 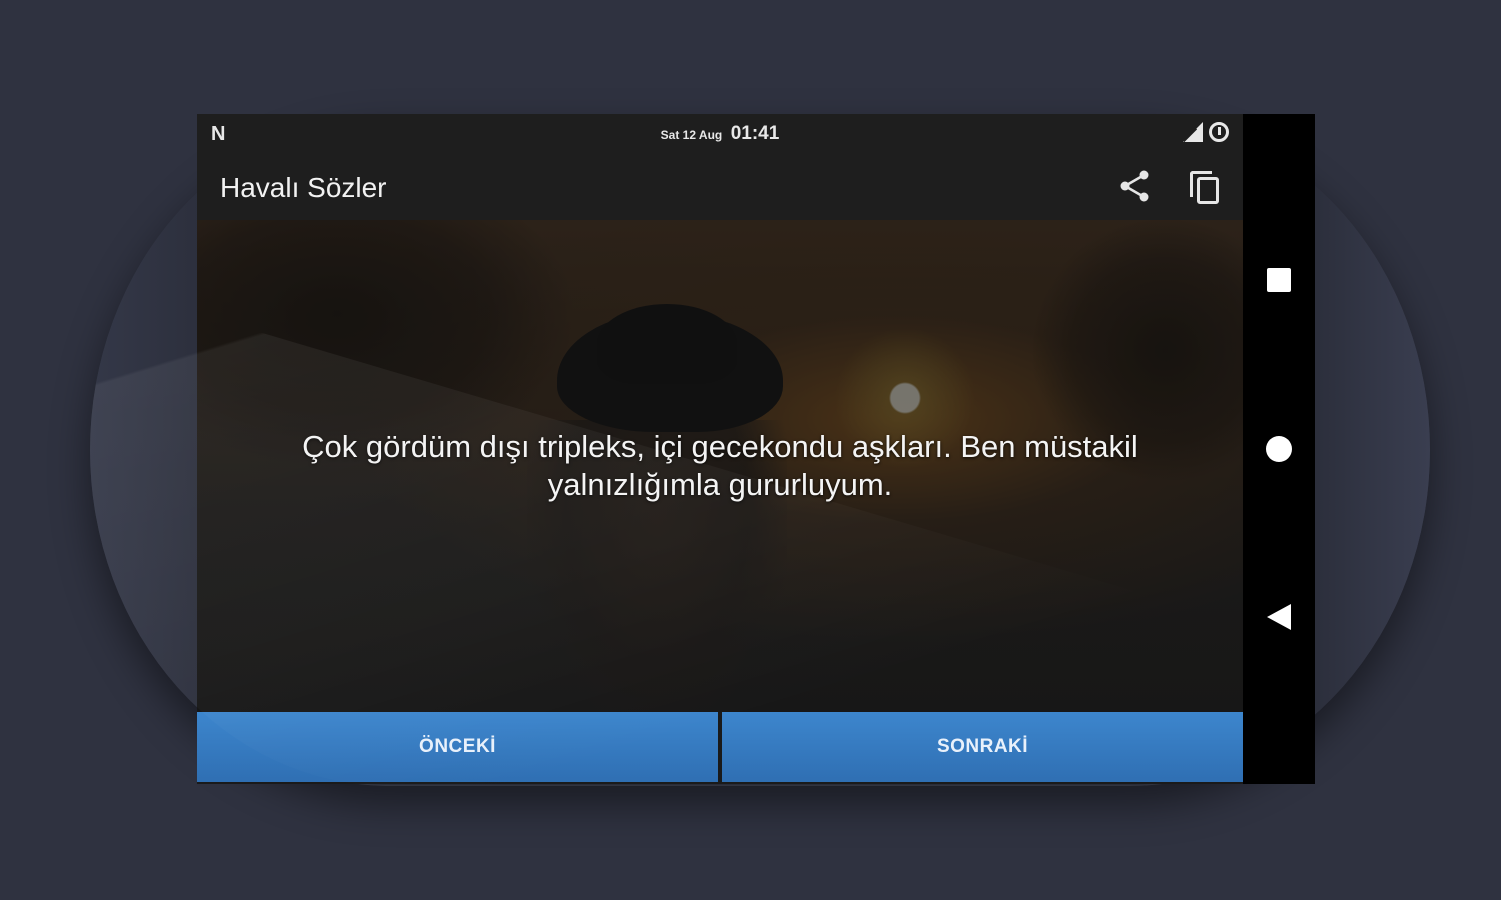 I want to click on status-bar: N Sat 12 Aug 01:41, so click(x=720, y=134).